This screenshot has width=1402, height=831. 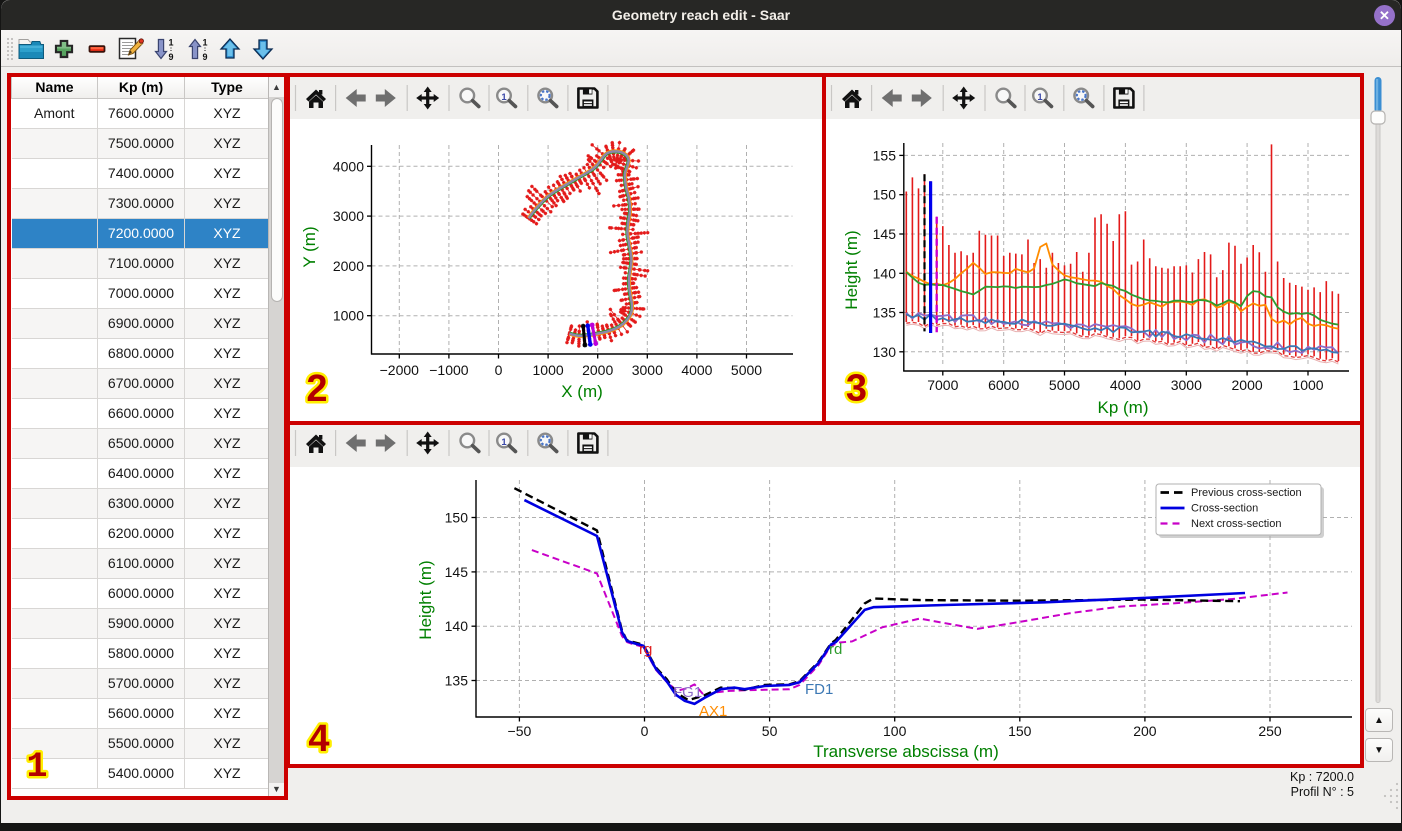 I want to click on svg-text: 4, so click(x=318, y=739).